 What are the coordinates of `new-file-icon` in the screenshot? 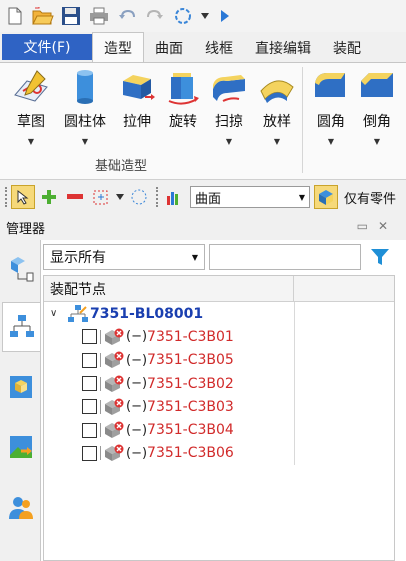 It's located at (15, 16).